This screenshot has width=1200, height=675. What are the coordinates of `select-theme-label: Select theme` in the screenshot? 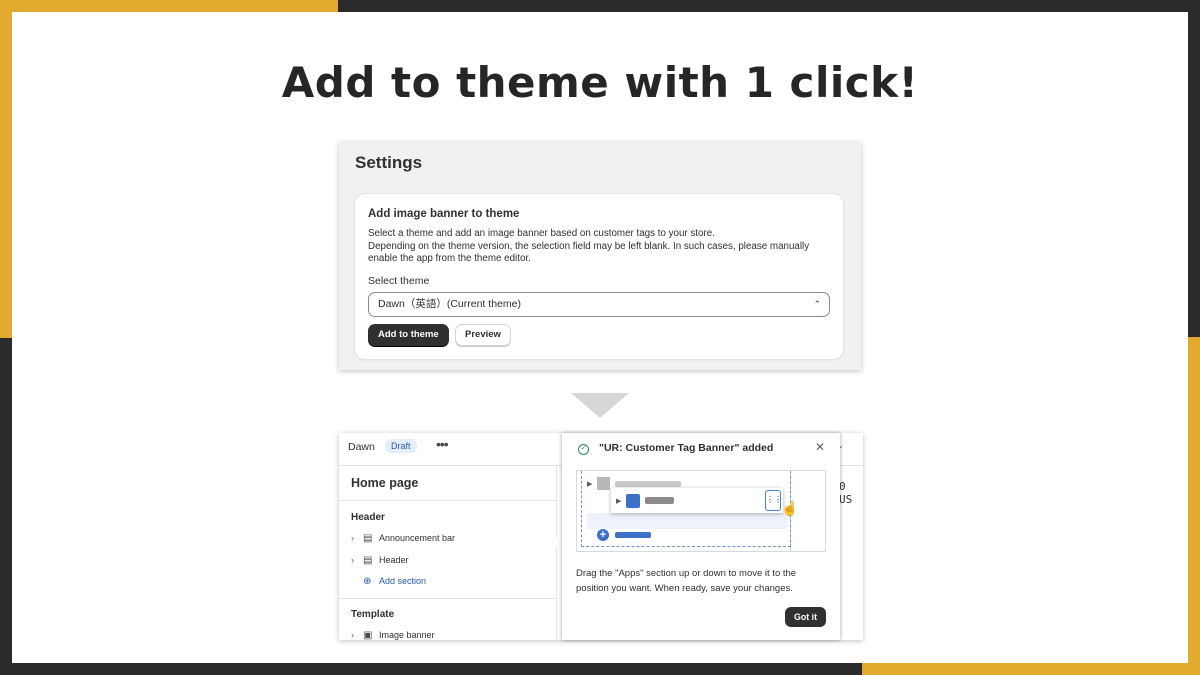 It's located at (399, 281).